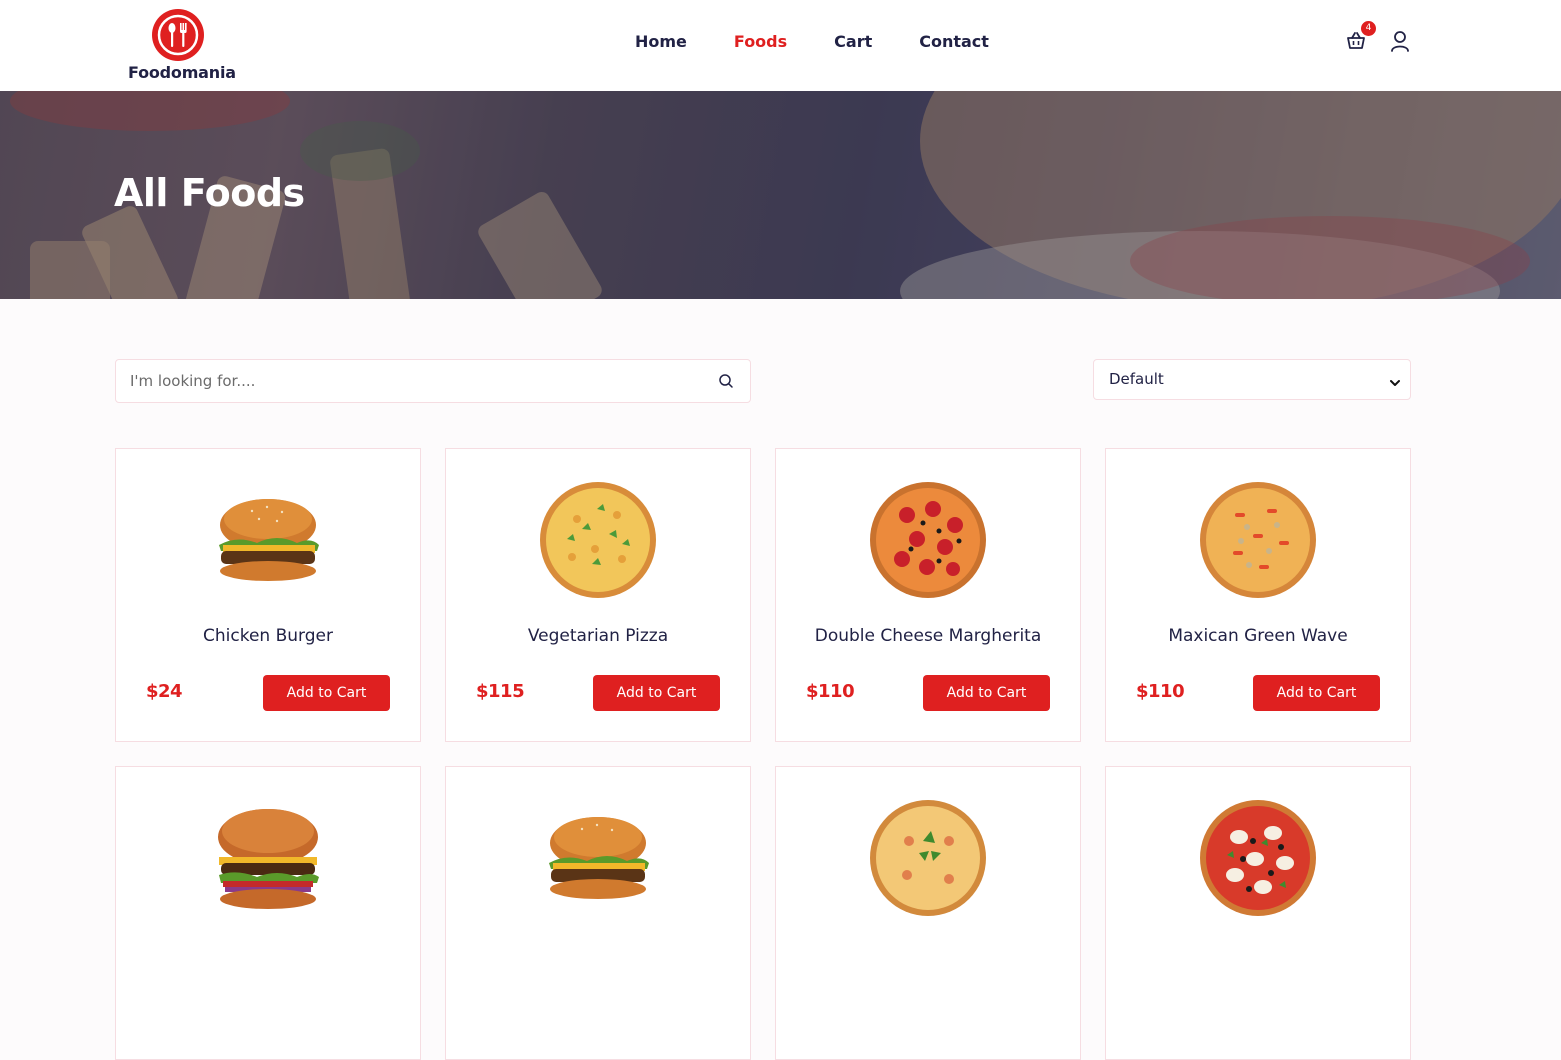 Image resolution: width=1561 pixels, height=1060 pixels. I want to click on product-title: Chicken Burger, so click(268, 636).